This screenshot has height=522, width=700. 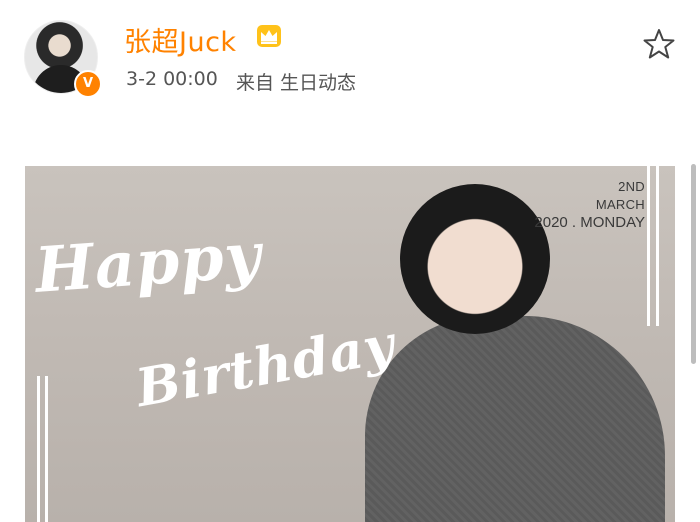 I want to click on crown-icon, so click(x=269, y=36).